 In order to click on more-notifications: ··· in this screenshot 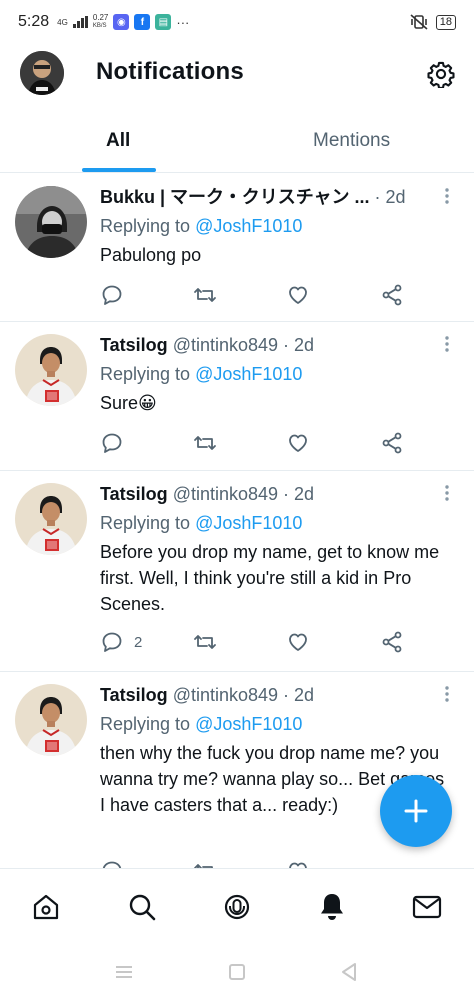, I will do `click(183, 22)`.